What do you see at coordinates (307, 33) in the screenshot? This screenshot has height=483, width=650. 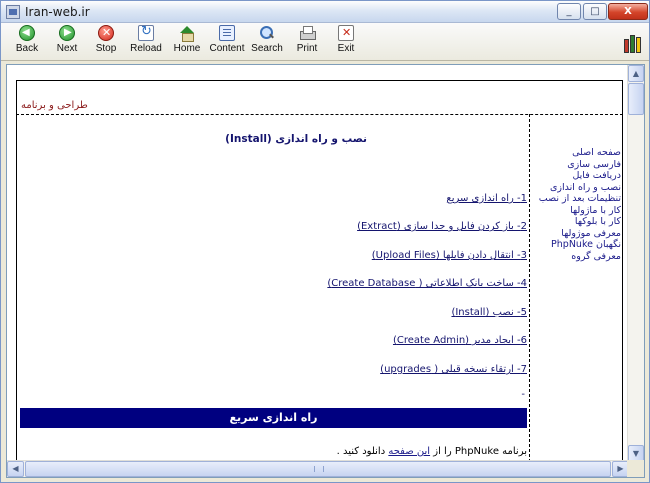 I see `print-icon` at bounding box center [307, 33].